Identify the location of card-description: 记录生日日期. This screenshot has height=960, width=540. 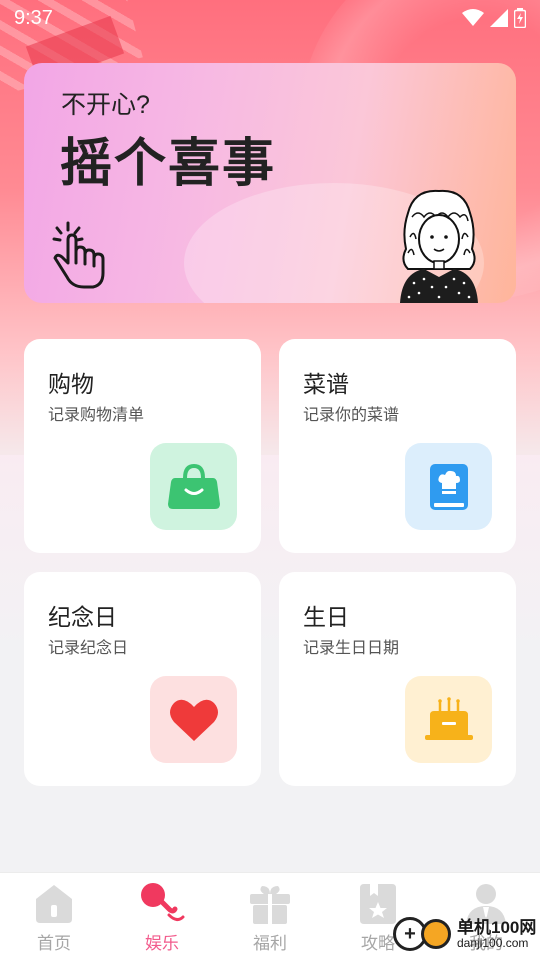
(351, 648).